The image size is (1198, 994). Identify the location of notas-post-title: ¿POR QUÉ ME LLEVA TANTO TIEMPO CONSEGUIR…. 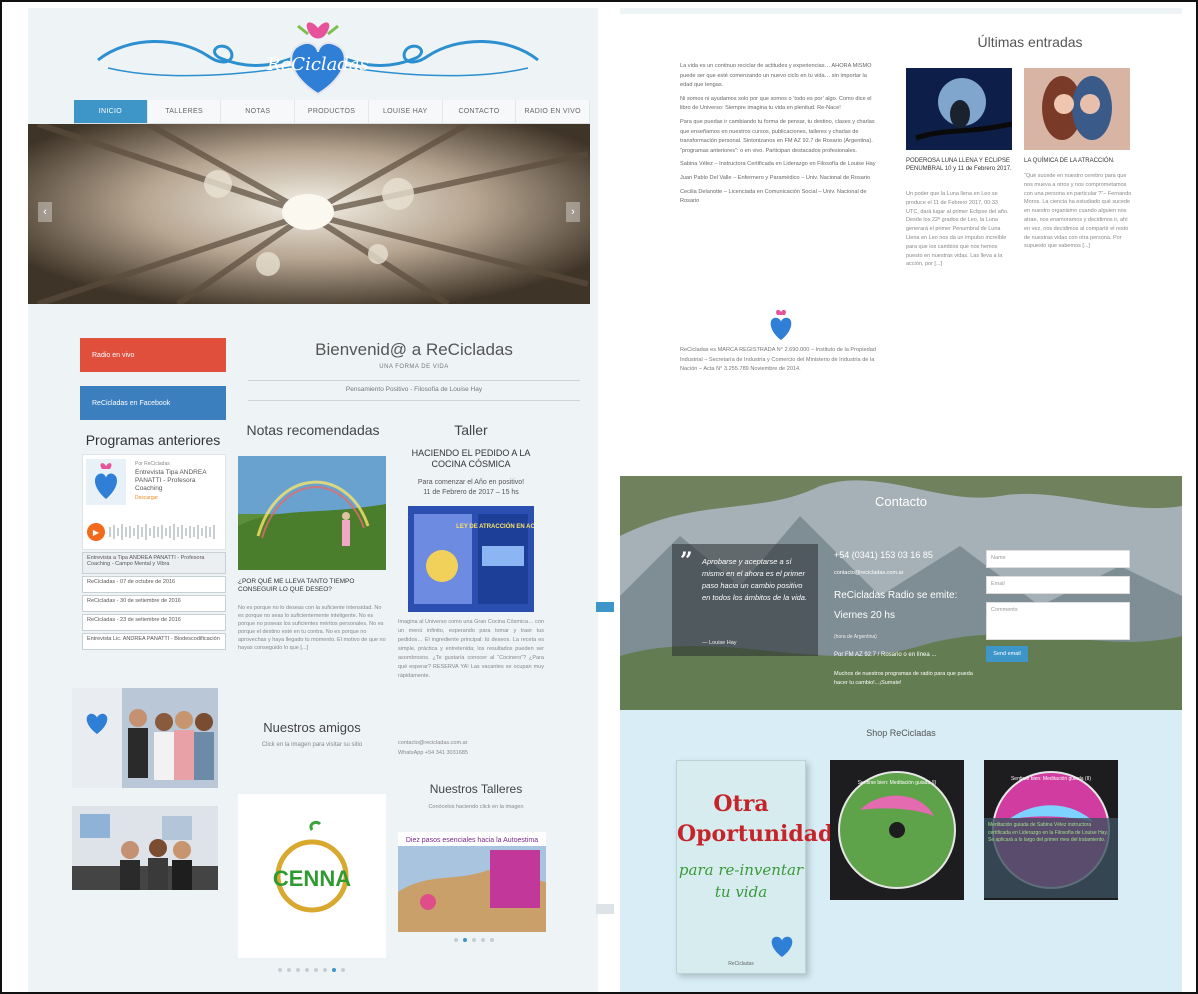
(312, 586).